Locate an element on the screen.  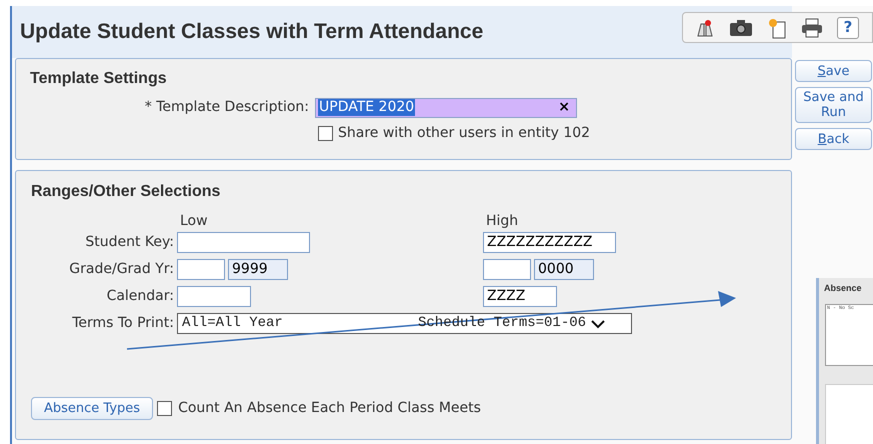
field-label: Terms To Print: is located at coordinates (123, 323).